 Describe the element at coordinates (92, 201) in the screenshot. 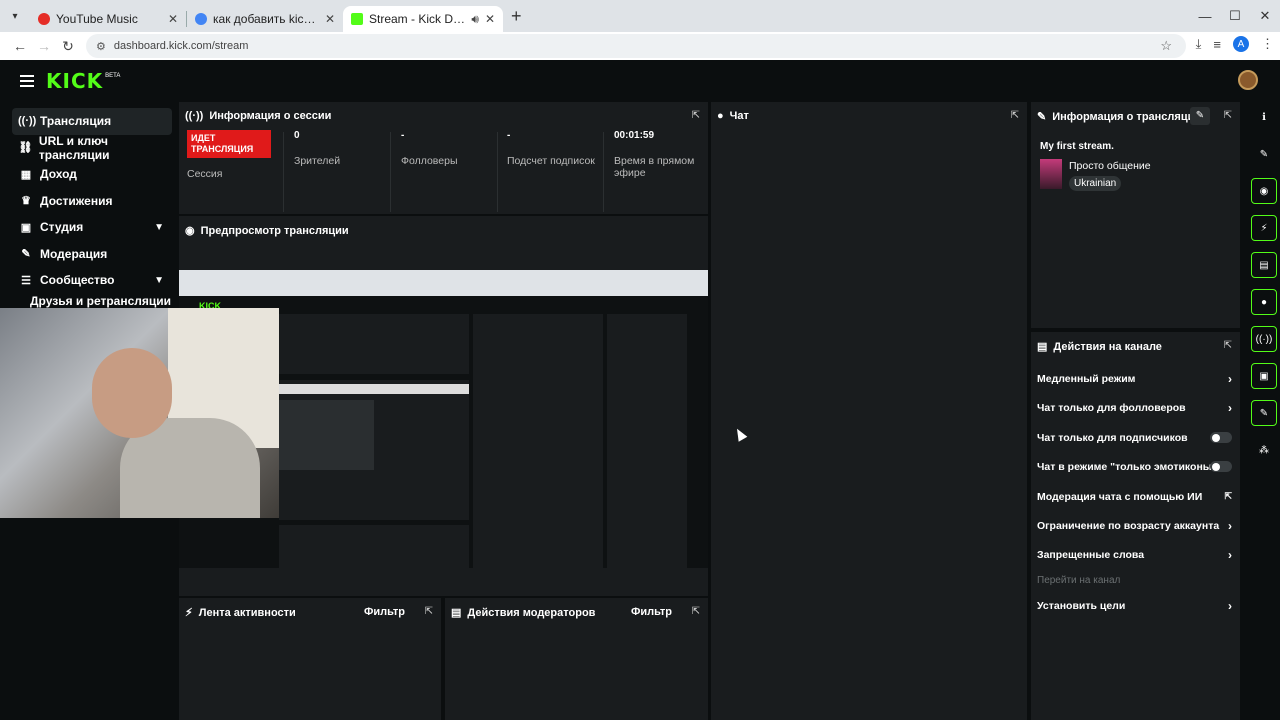

I see `sidebar-item-achievements: ♛ Достижения` at that location.